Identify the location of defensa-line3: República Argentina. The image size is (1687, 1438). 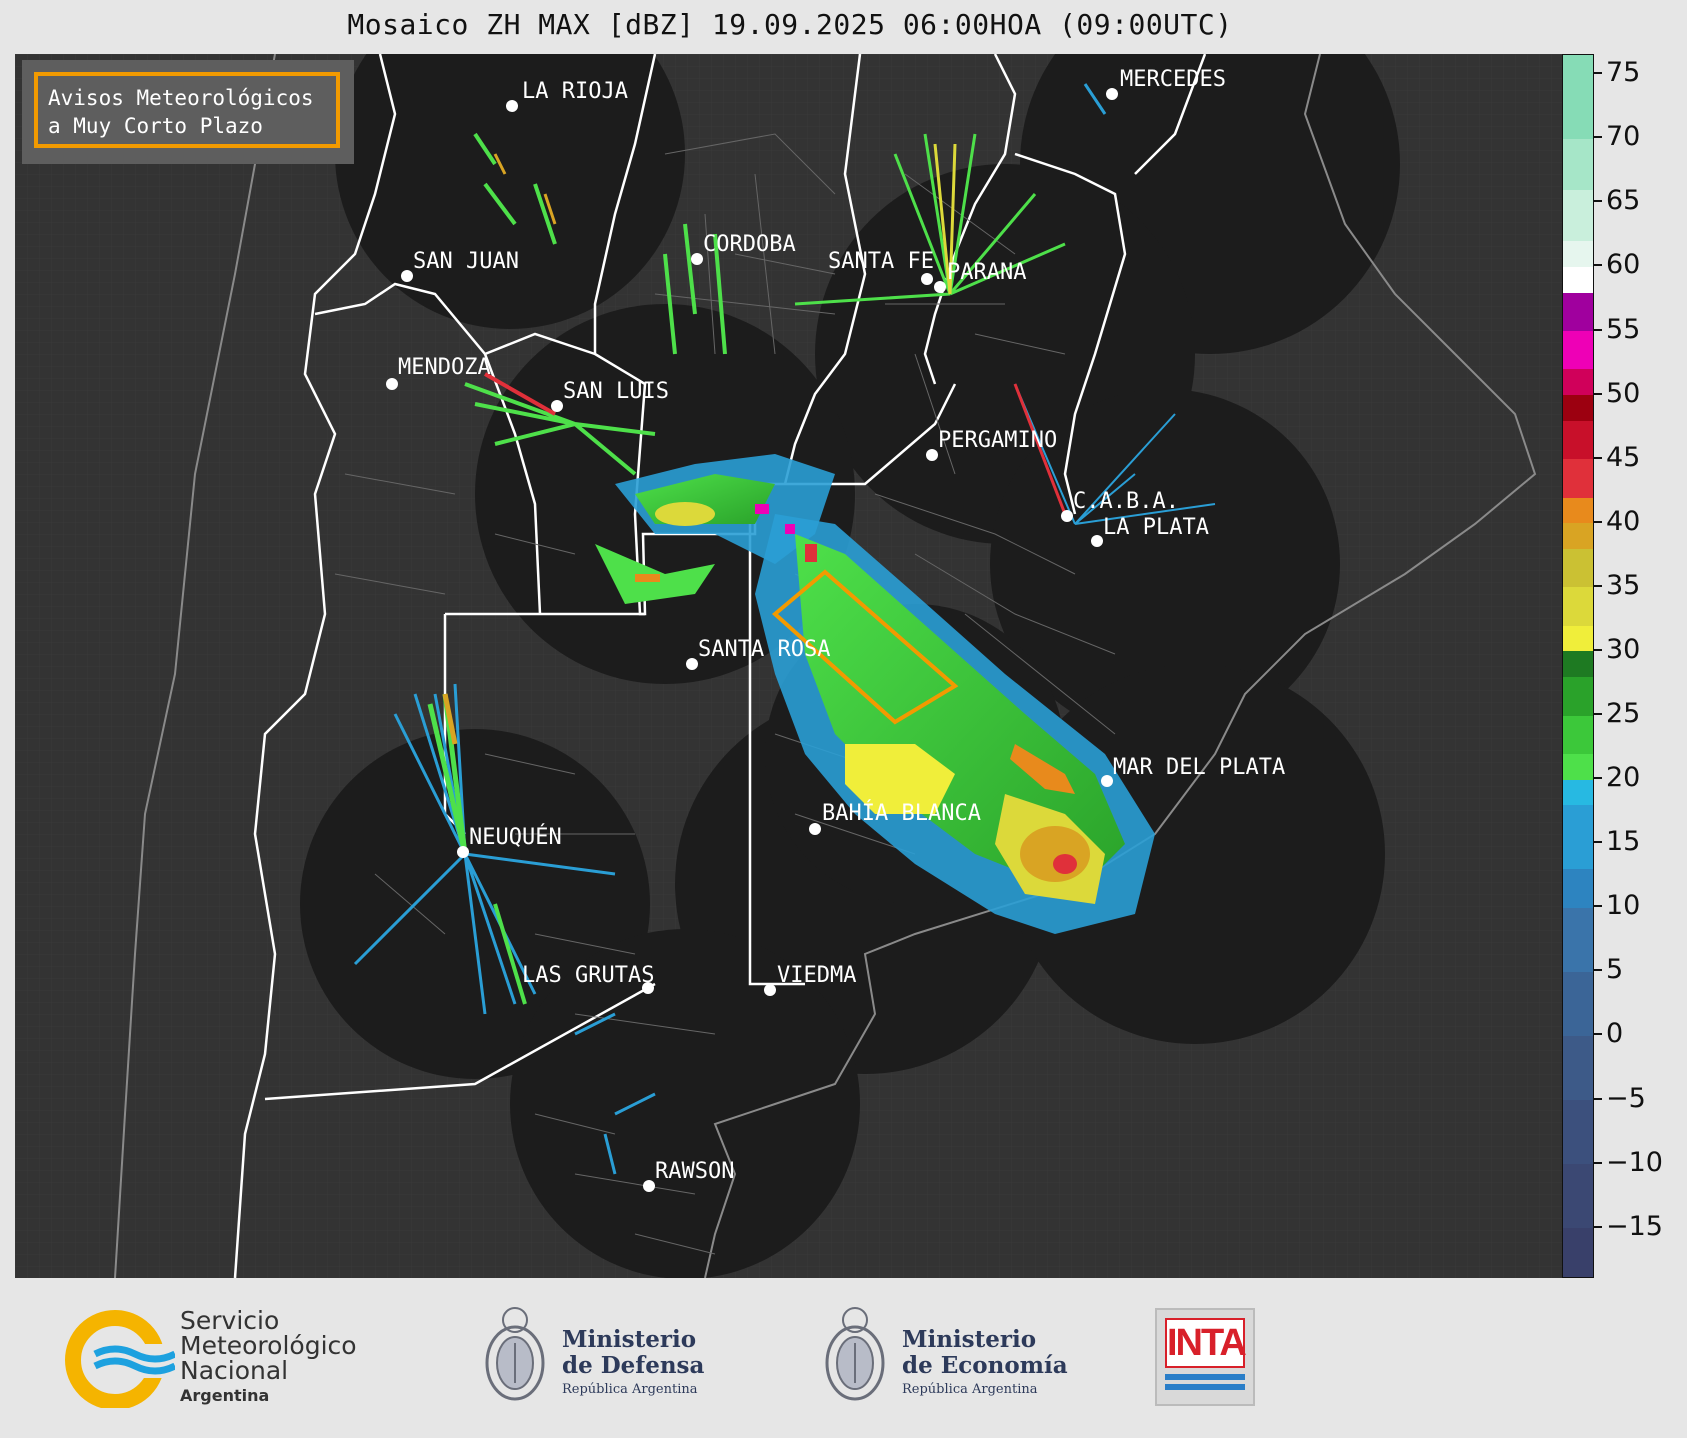
(630, 1389).